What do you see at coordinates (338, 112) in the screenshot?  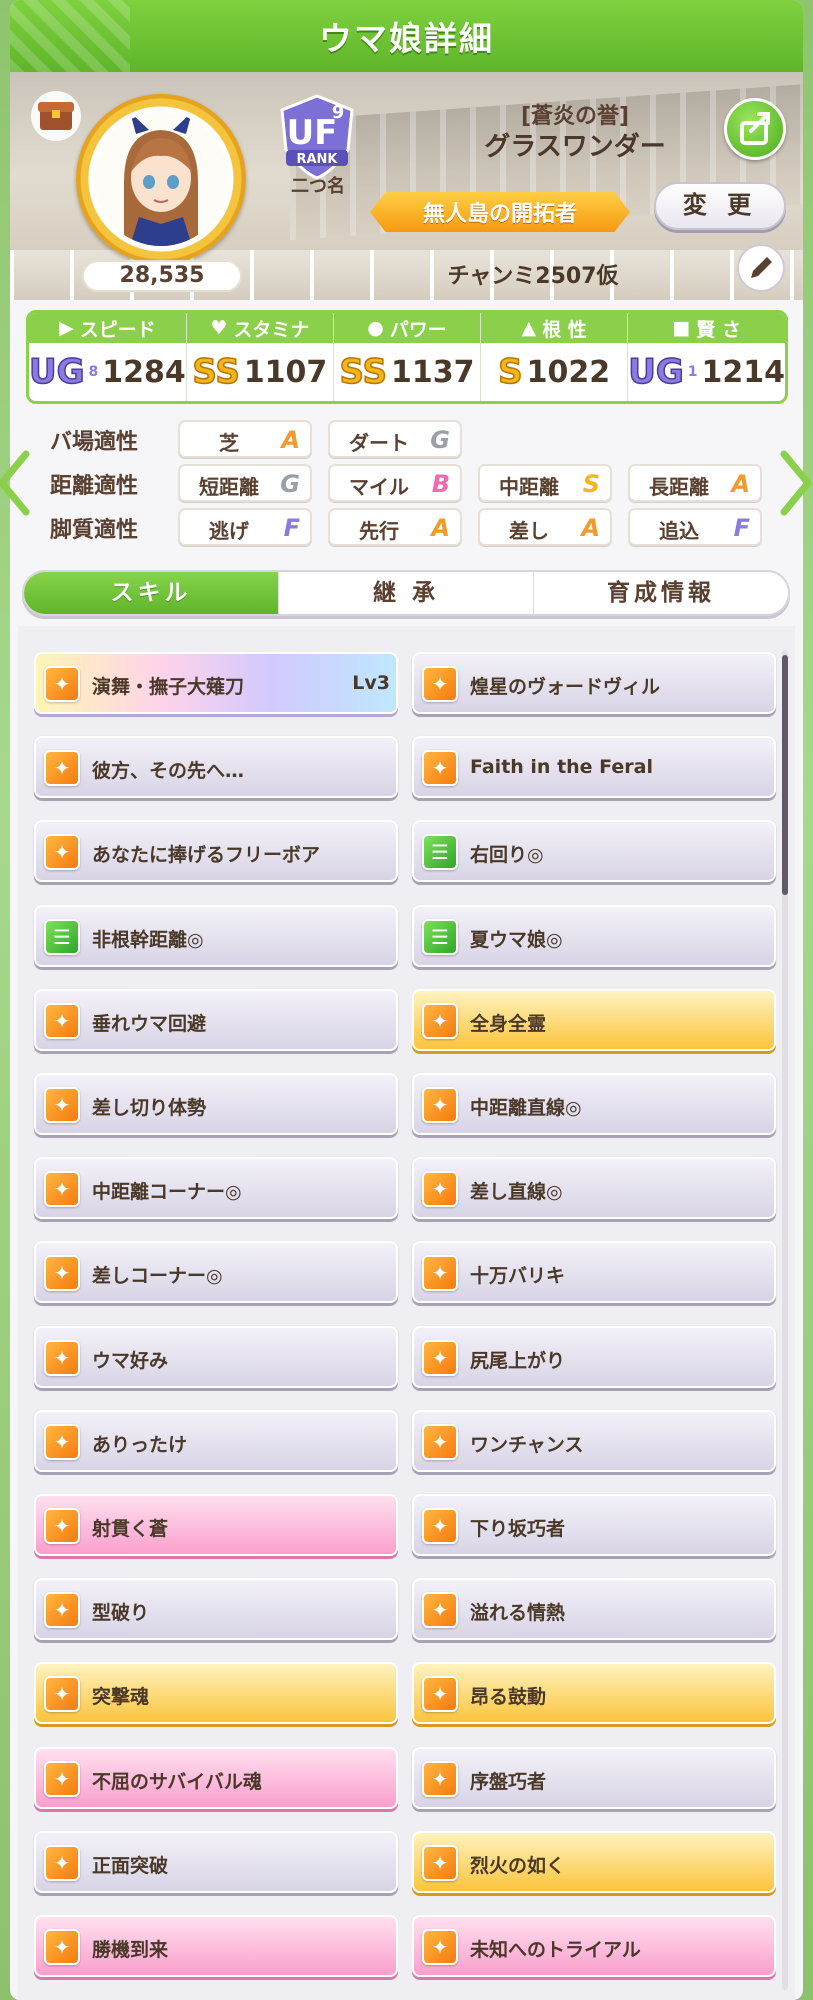 I see `rank-number: 9` at bounding box center [338, 112].